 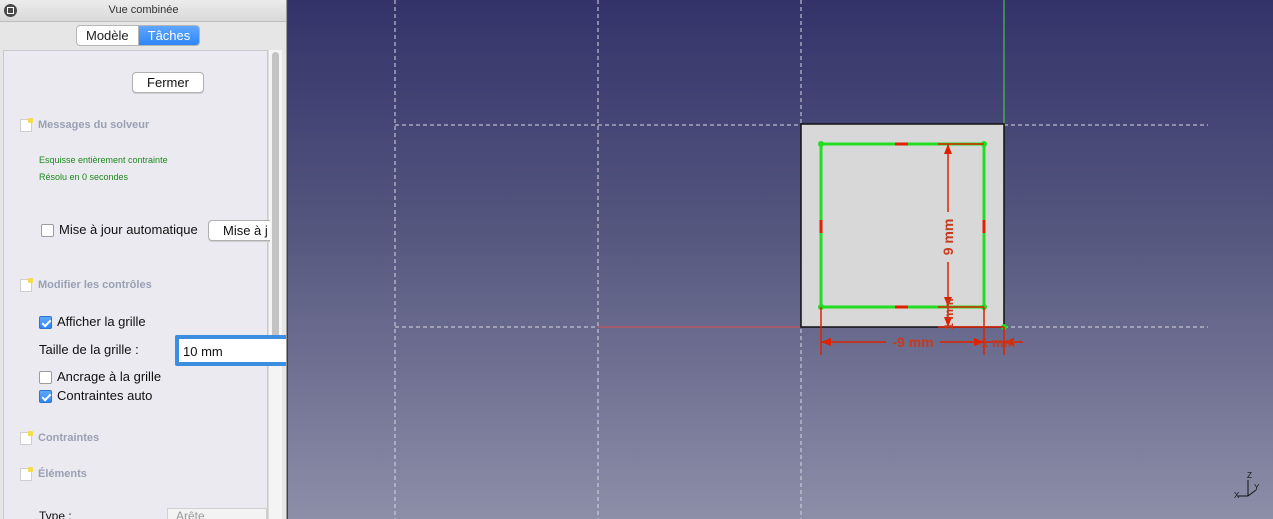 I want to click on grid-size-field, so click(x=230, y=350).